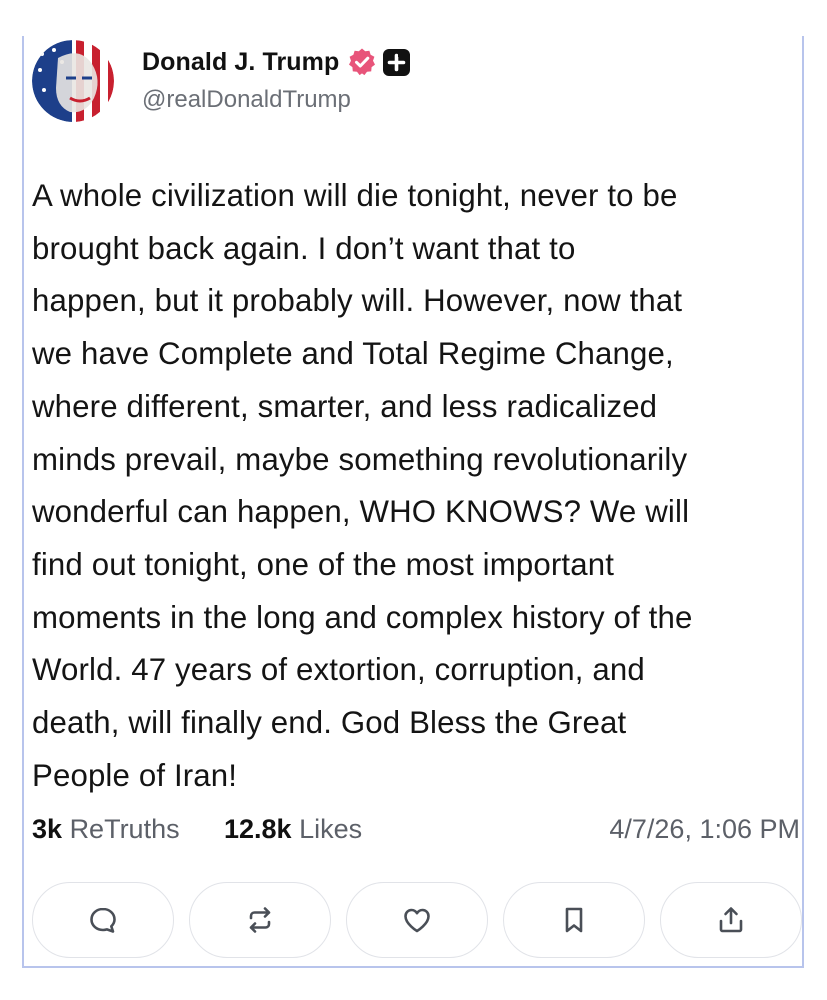 Image resolution: width=827 pixels, height=1000 pixels. Describe the element at coordinates (362, 62) in the screenshot. I see `verified-badge-icon` at that location.